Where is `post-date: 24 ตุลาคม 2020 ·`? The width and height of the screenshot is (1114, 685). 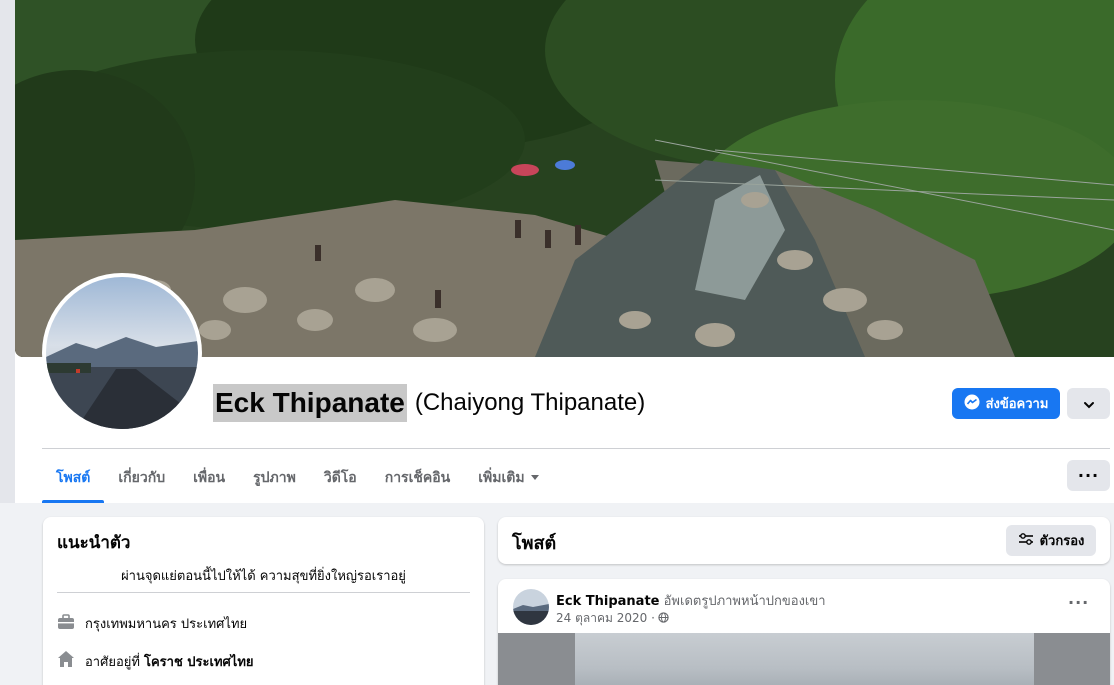
post-date: 24 ตุลาคม 2020 · is located at coordinates (605, 618).